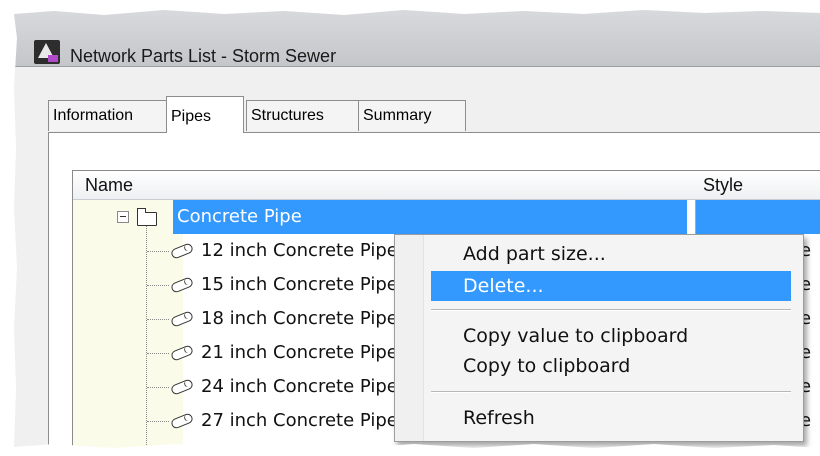 The height and width of the screenshot is (456, 820). I want to click on civil3d-app-icon, so click(47, 52).